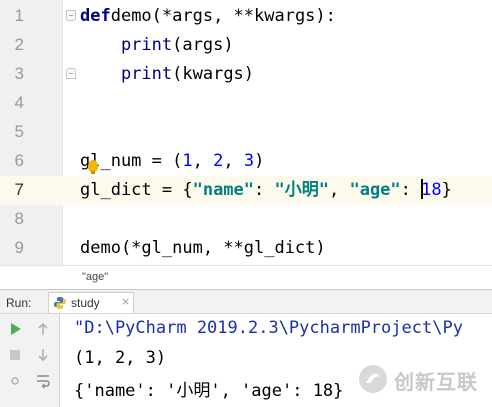 The width and height of the screenshot is (492, 407). I want to click on watermark: 创新互联, so click(425, 379).